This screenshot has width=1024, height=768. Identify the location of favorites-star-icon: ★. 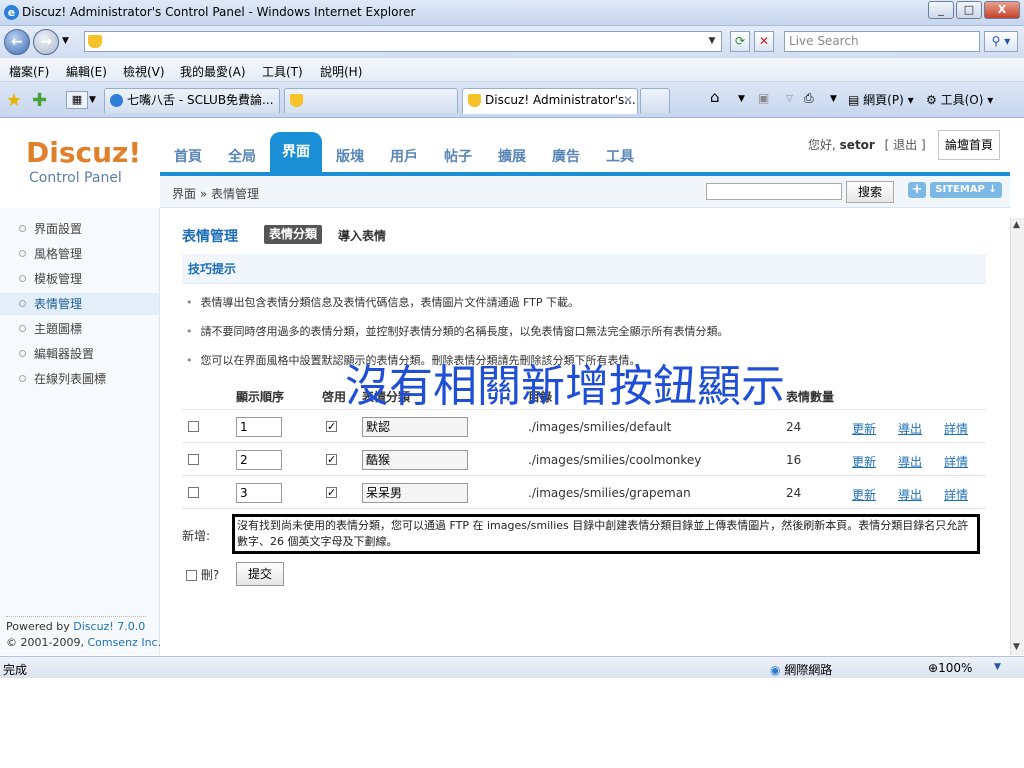
(14, 100).